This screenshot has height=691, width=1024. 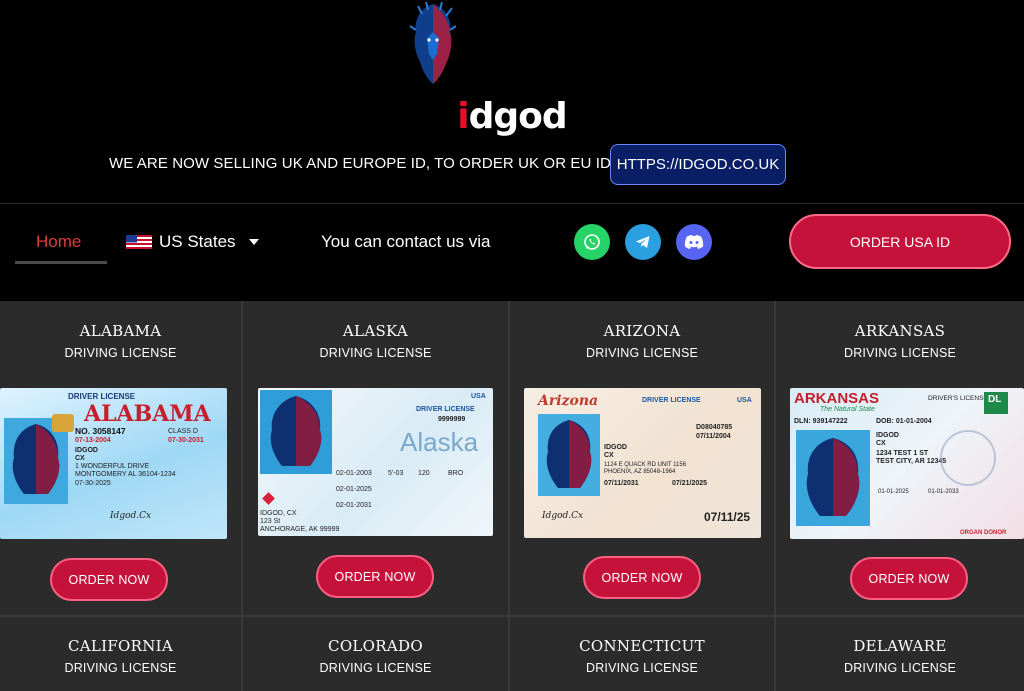 I want to click on state-name: ALASKA, so click(x=375, y=331).